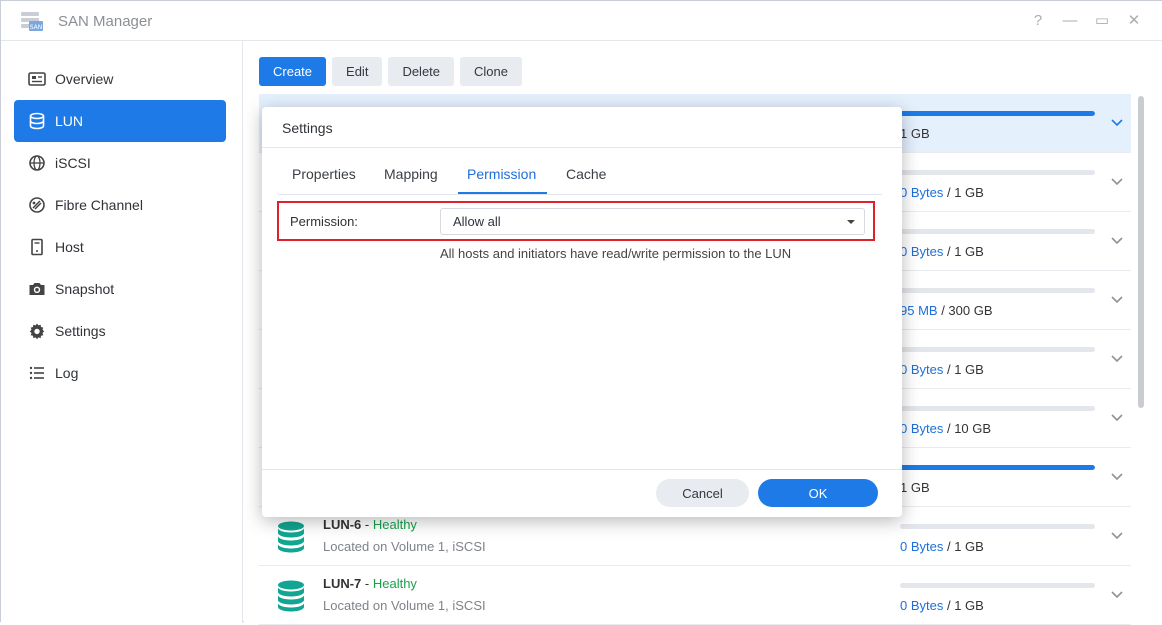 The image size is (1162, 625). Describe the element at coordinates (120, 289) in the screenshot. I see `sidebar-item-snapshot: Snapshot` at that location.